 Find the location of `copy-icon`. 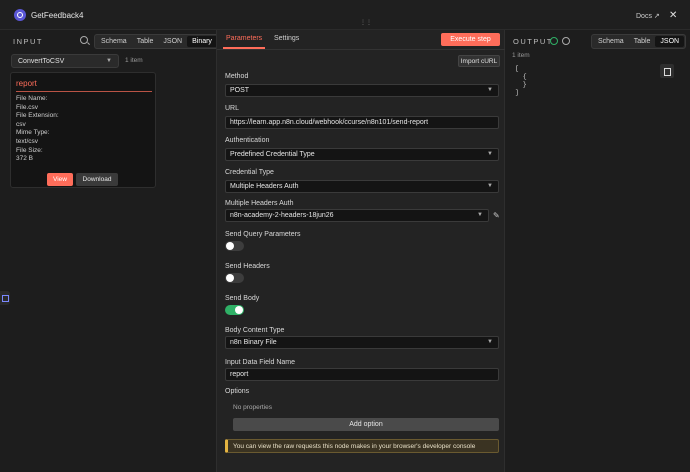

copy-icon is located at coordinates (667, 71).